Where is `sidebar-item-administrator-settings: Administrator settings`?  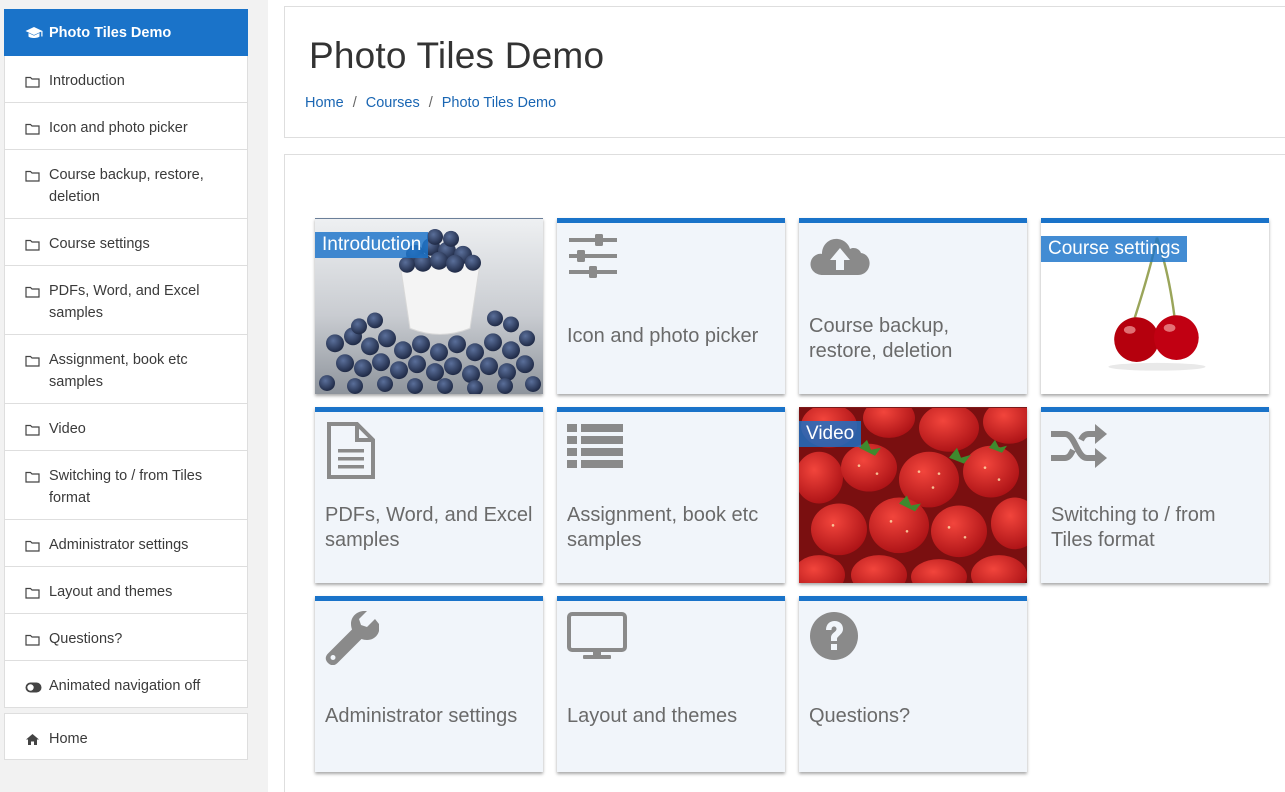 sidebar-item-administrator-settings: Administrator settings is located at coordinates (126, 543).